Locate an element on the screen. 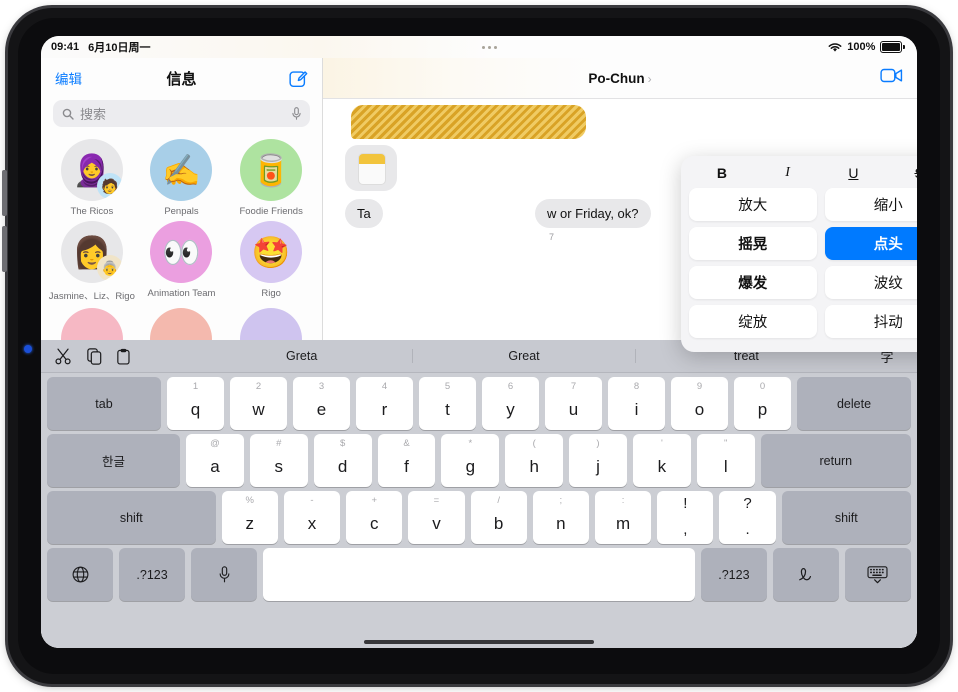 Image resolution: width=958 pixels, height=692 pixels. effect-button: 抖动 is located at coordinates (870, 321).